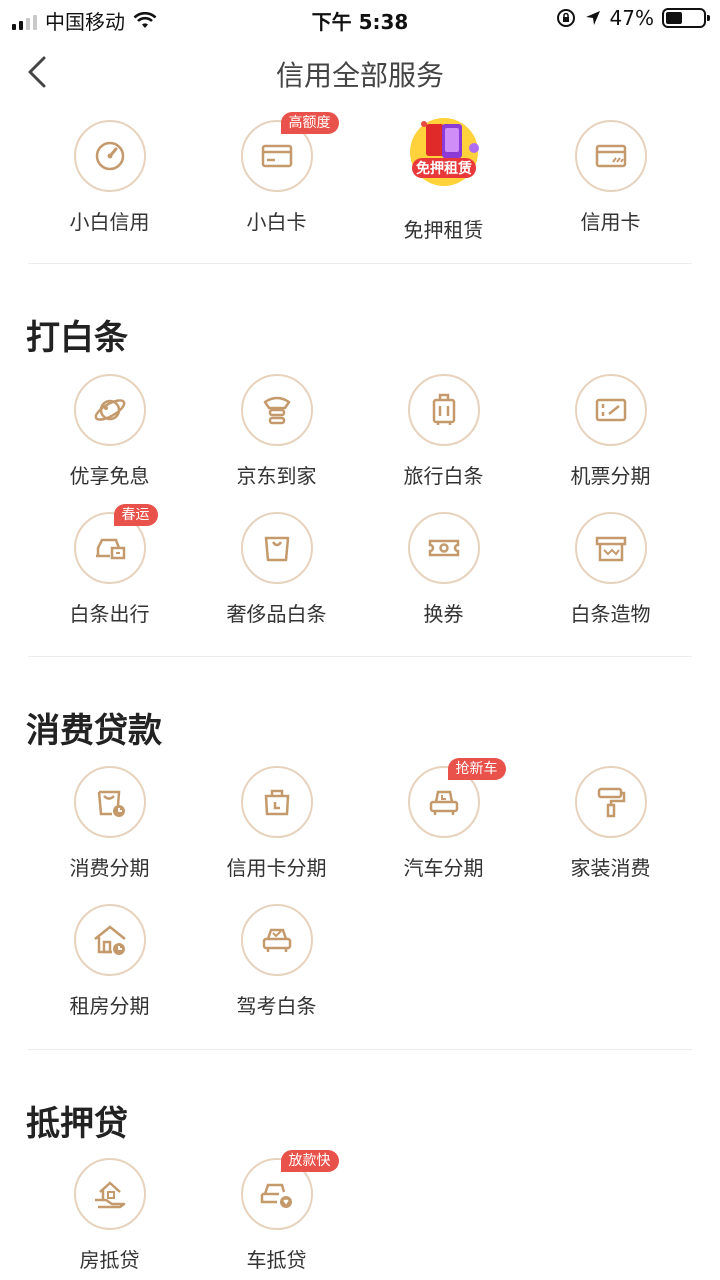  I want to click on service-rent-installment: 租房分期, so click(109, 961).